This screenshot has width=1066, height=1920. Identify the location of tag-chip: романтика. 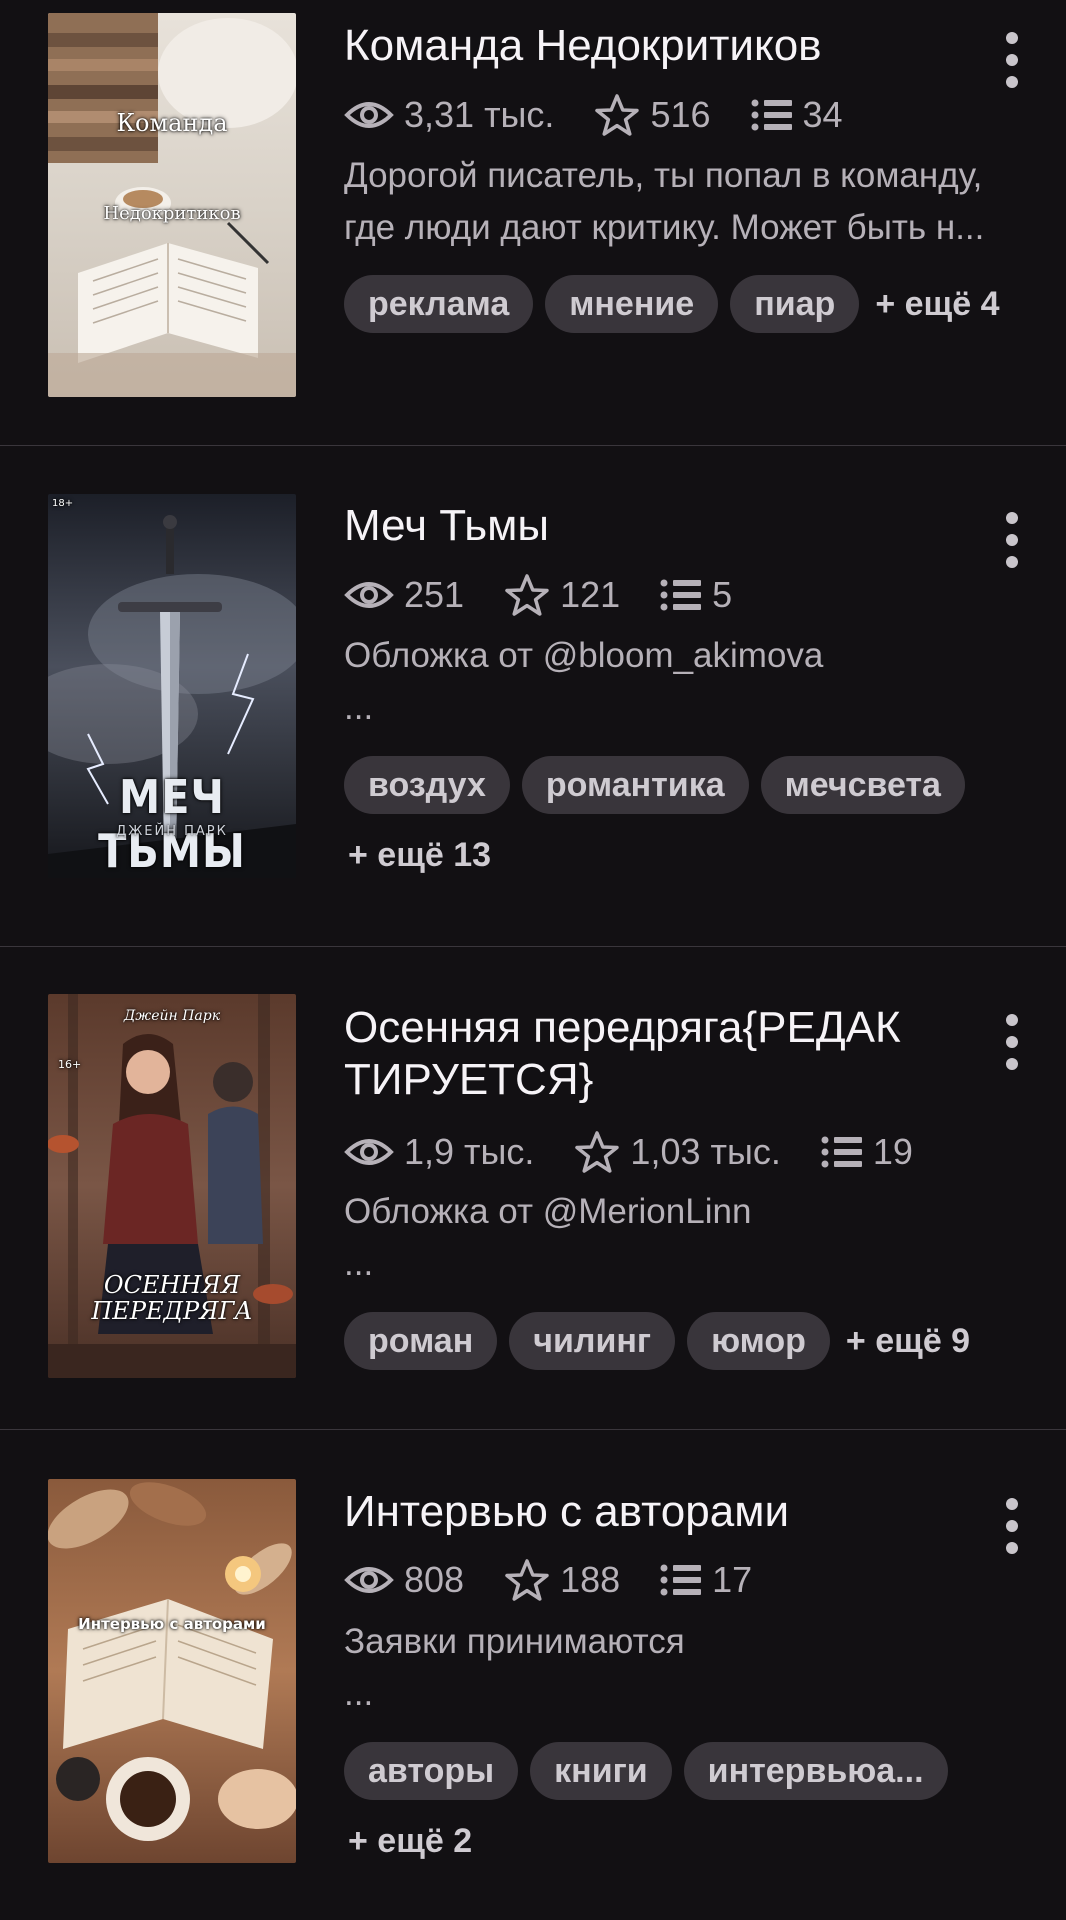
(635, 785).